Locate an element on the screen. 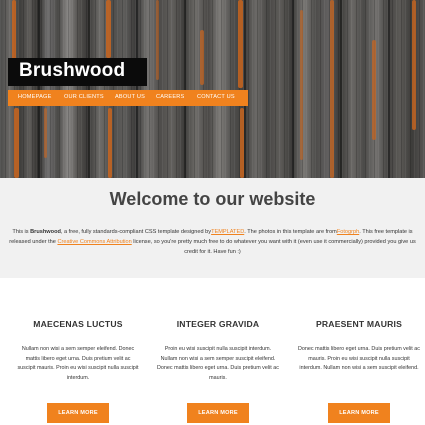 The image size is (425, 425). nav-contact-us: CONTACT US is located at coordinates (216, 97).